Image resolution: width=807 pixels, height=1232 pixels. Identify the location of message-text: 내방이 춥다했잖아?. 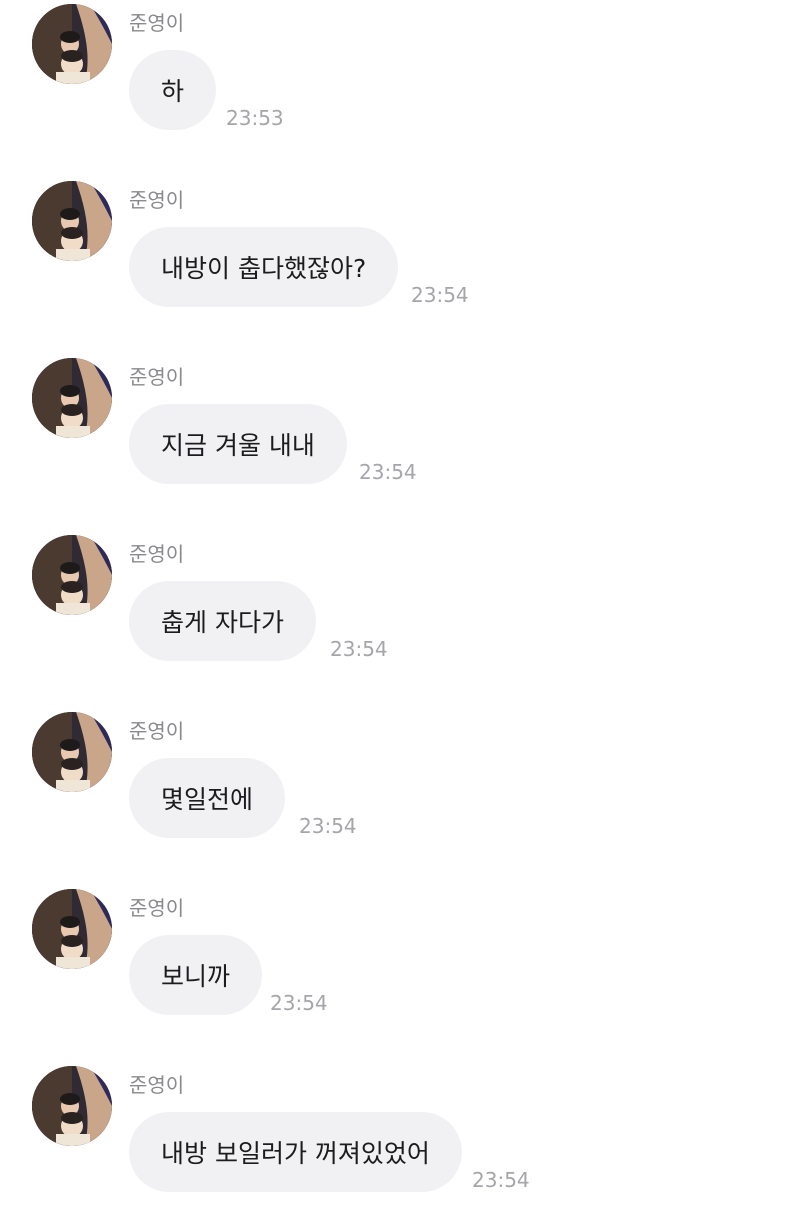
(264, 268).